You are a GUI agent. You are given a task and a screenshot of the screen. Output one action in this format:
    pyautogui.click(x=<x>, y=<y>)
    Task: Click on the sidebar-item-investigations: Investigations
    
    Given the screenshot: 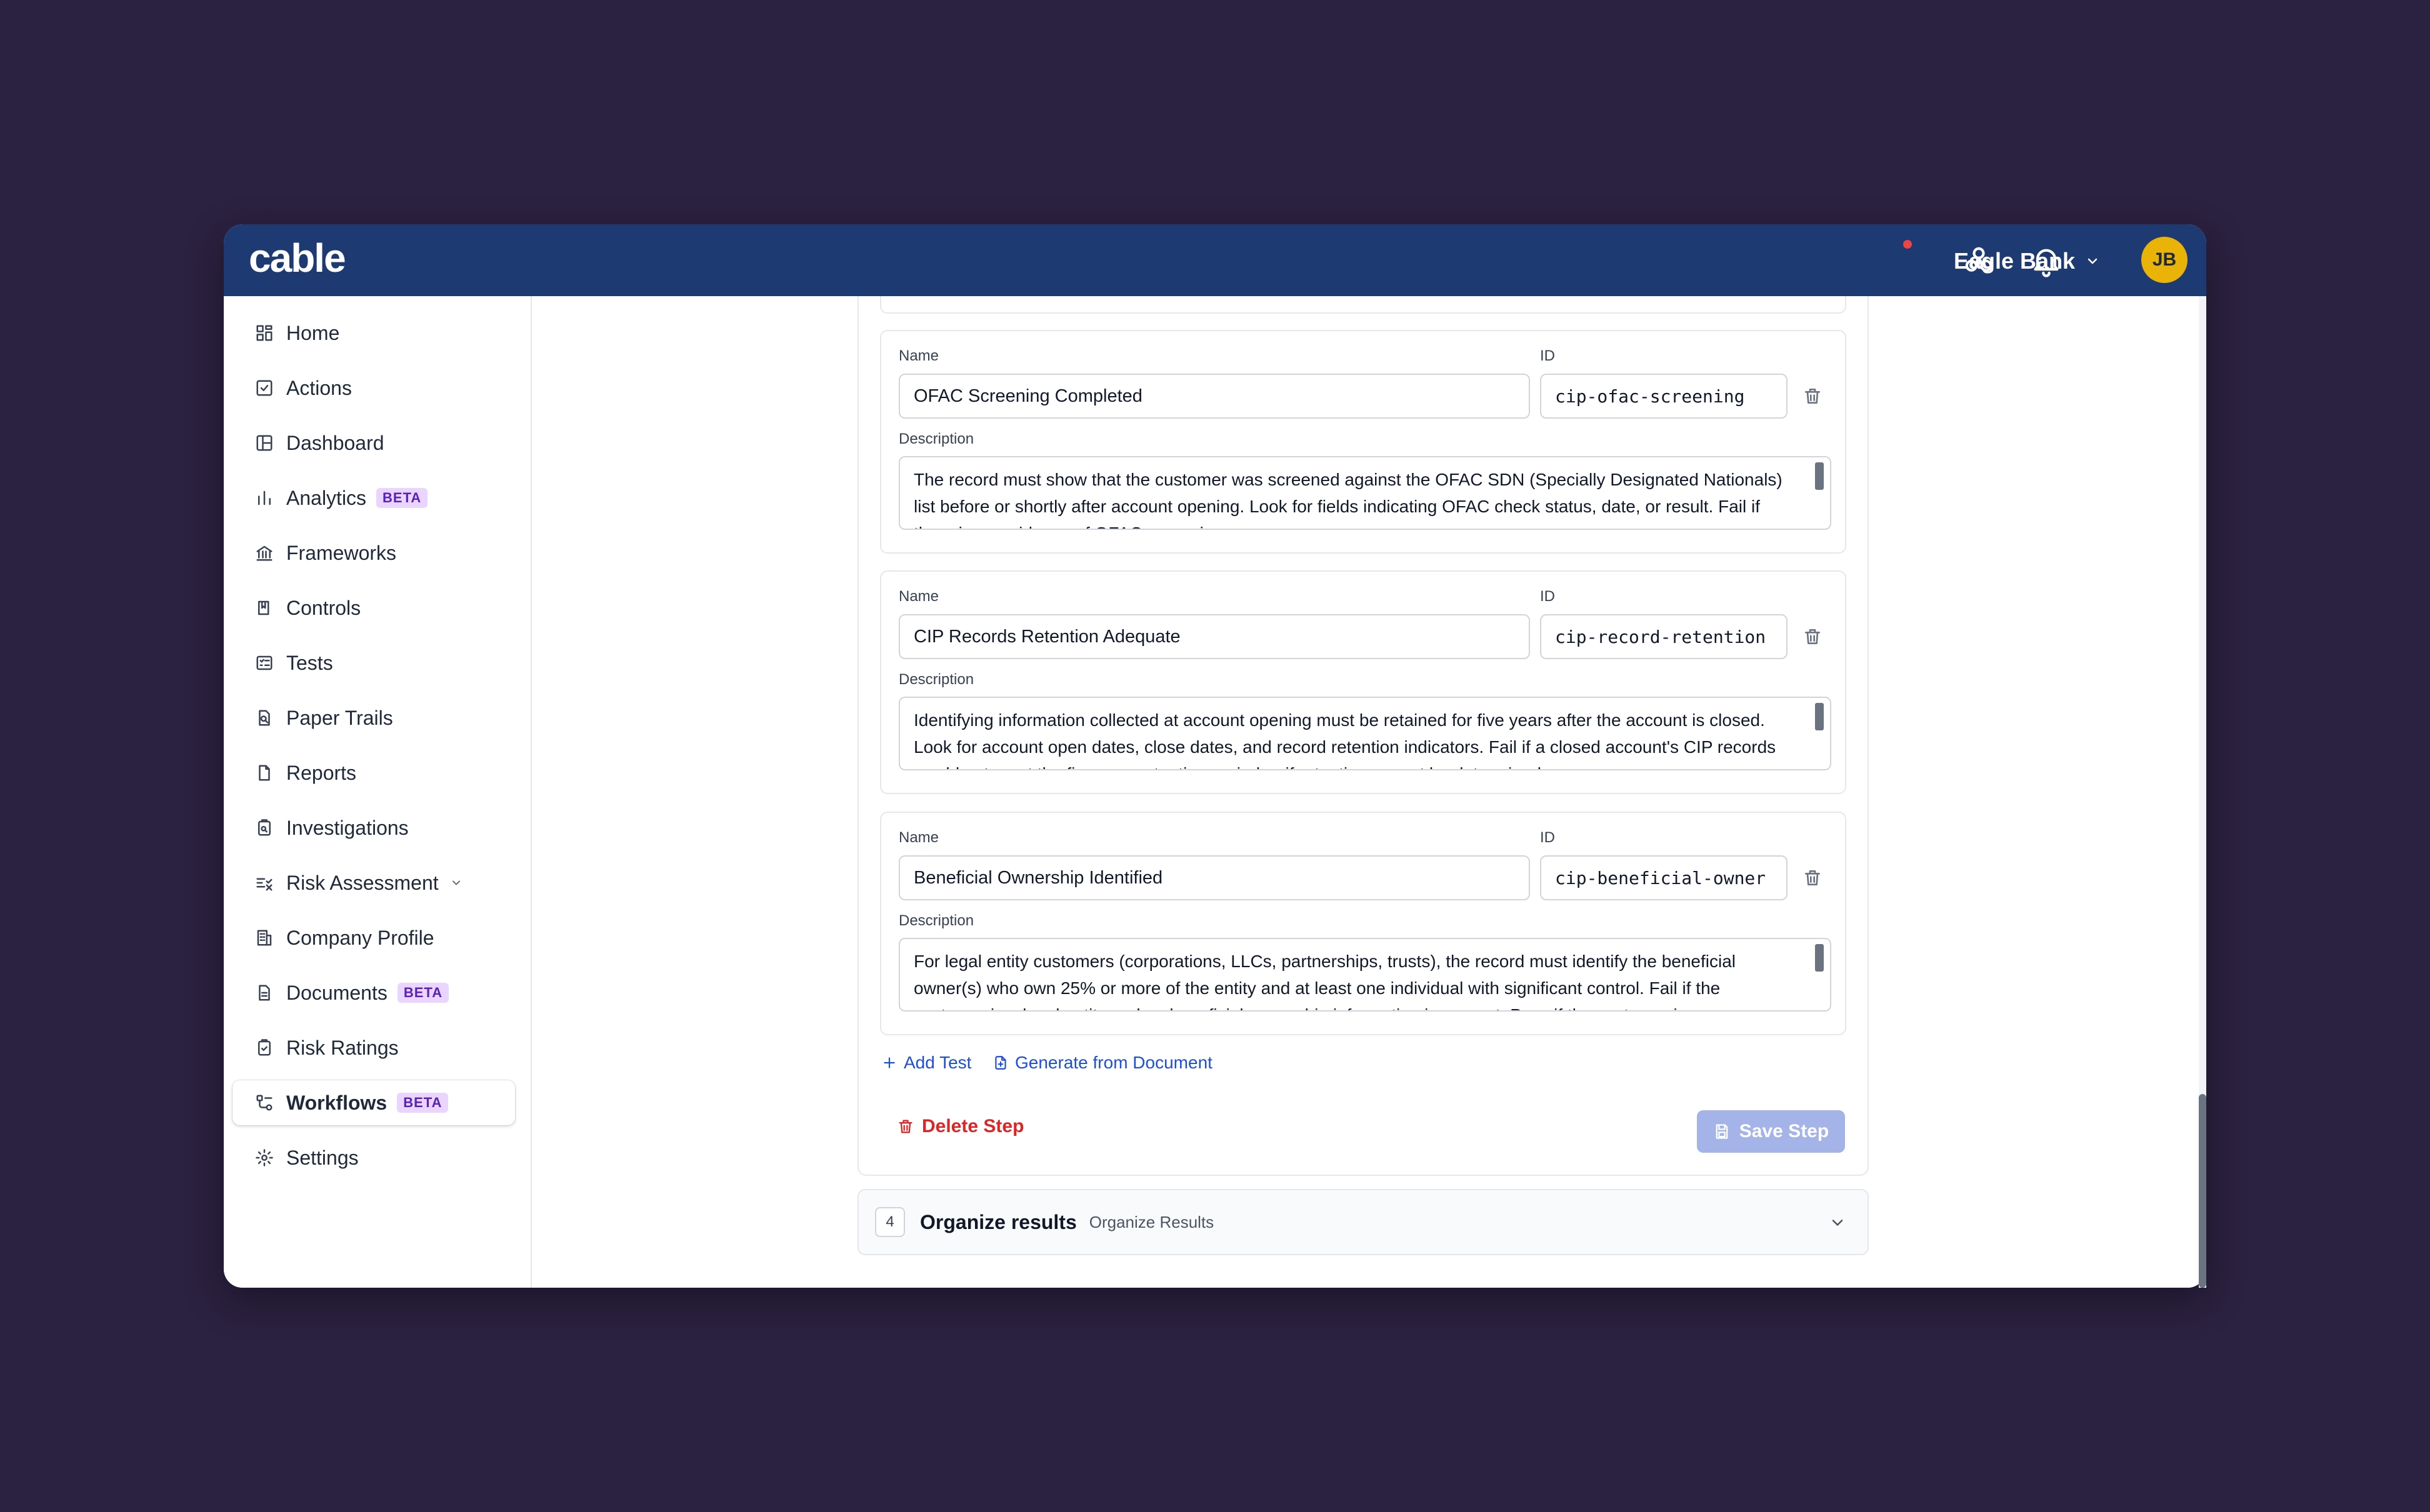 What is the action you would take?
    pyautogui.click(x=373, y=827)
    